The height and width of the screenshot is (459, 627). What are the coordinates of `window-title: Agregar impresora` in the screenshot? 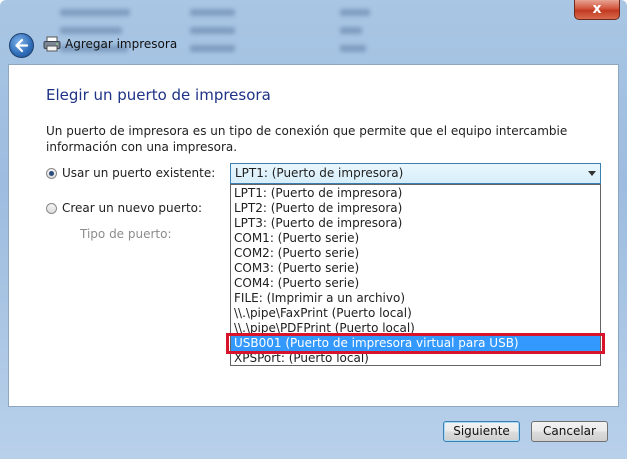 It's located at (121, 44).